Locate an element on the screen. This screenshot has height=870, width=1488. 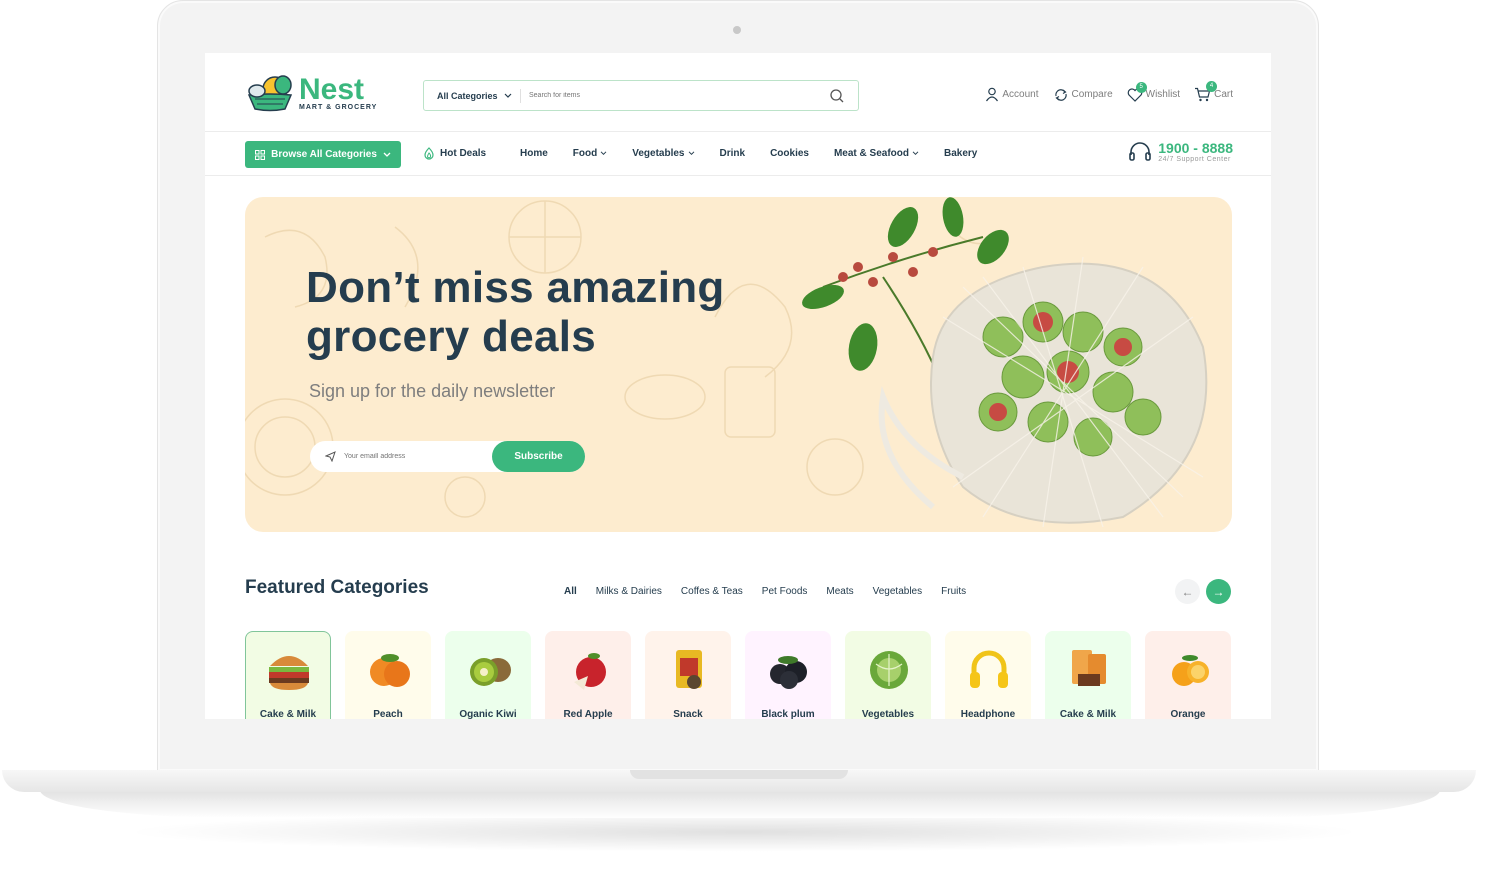
hero-title: Don’t miss amazing grocery deals is located at coordinates (546, 312).